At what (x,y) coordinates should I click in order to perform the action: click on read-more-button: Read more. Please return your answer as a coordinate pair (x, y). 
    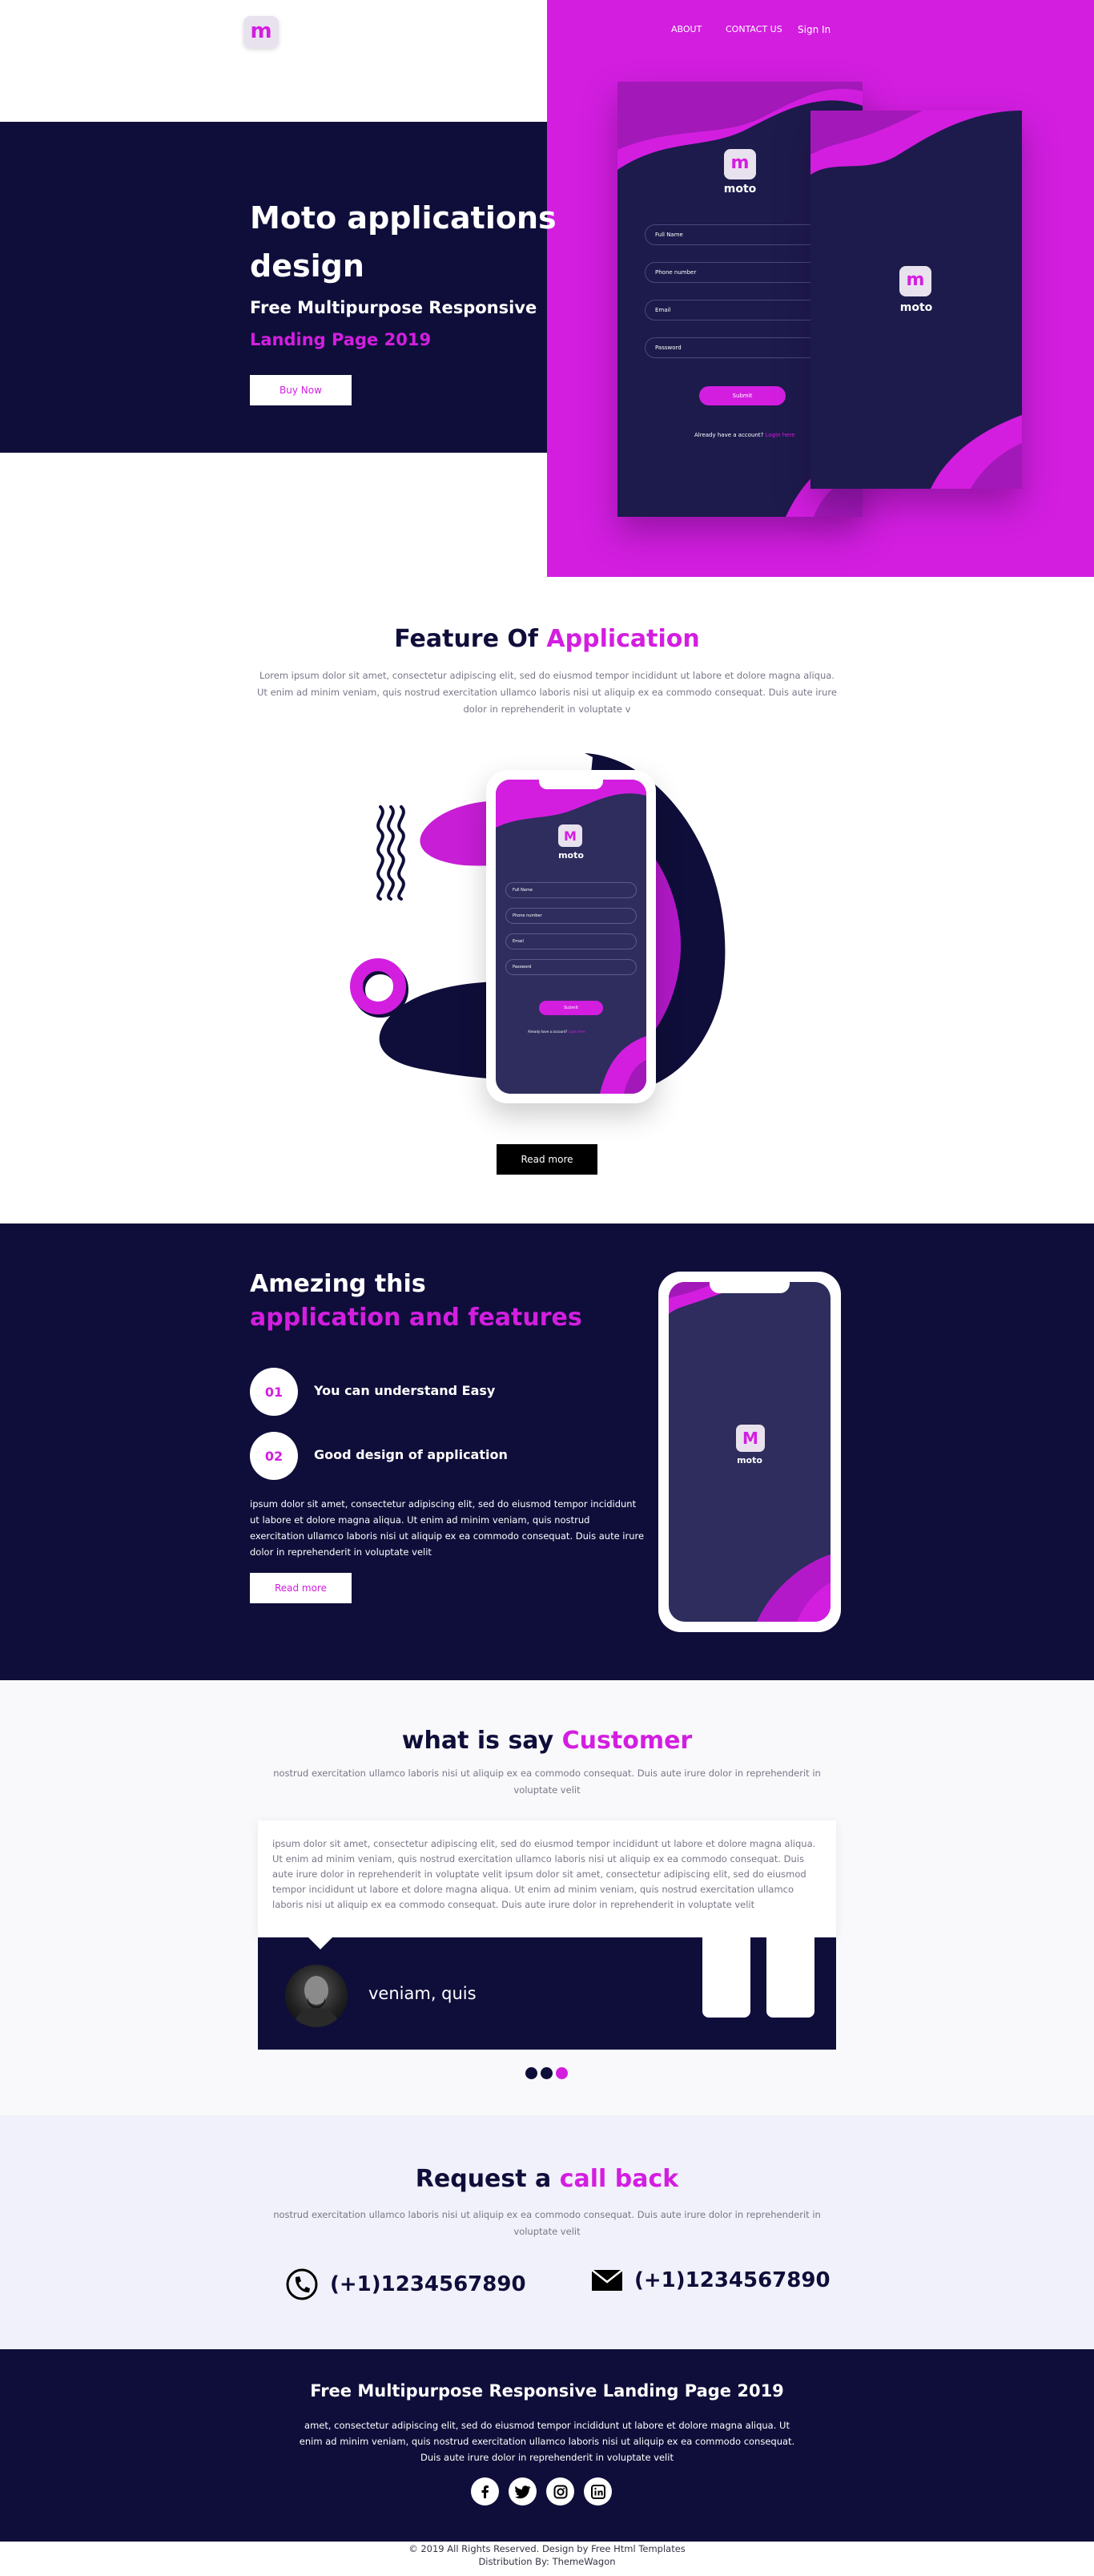
    Looking at the image, I should click on (547, 1159).